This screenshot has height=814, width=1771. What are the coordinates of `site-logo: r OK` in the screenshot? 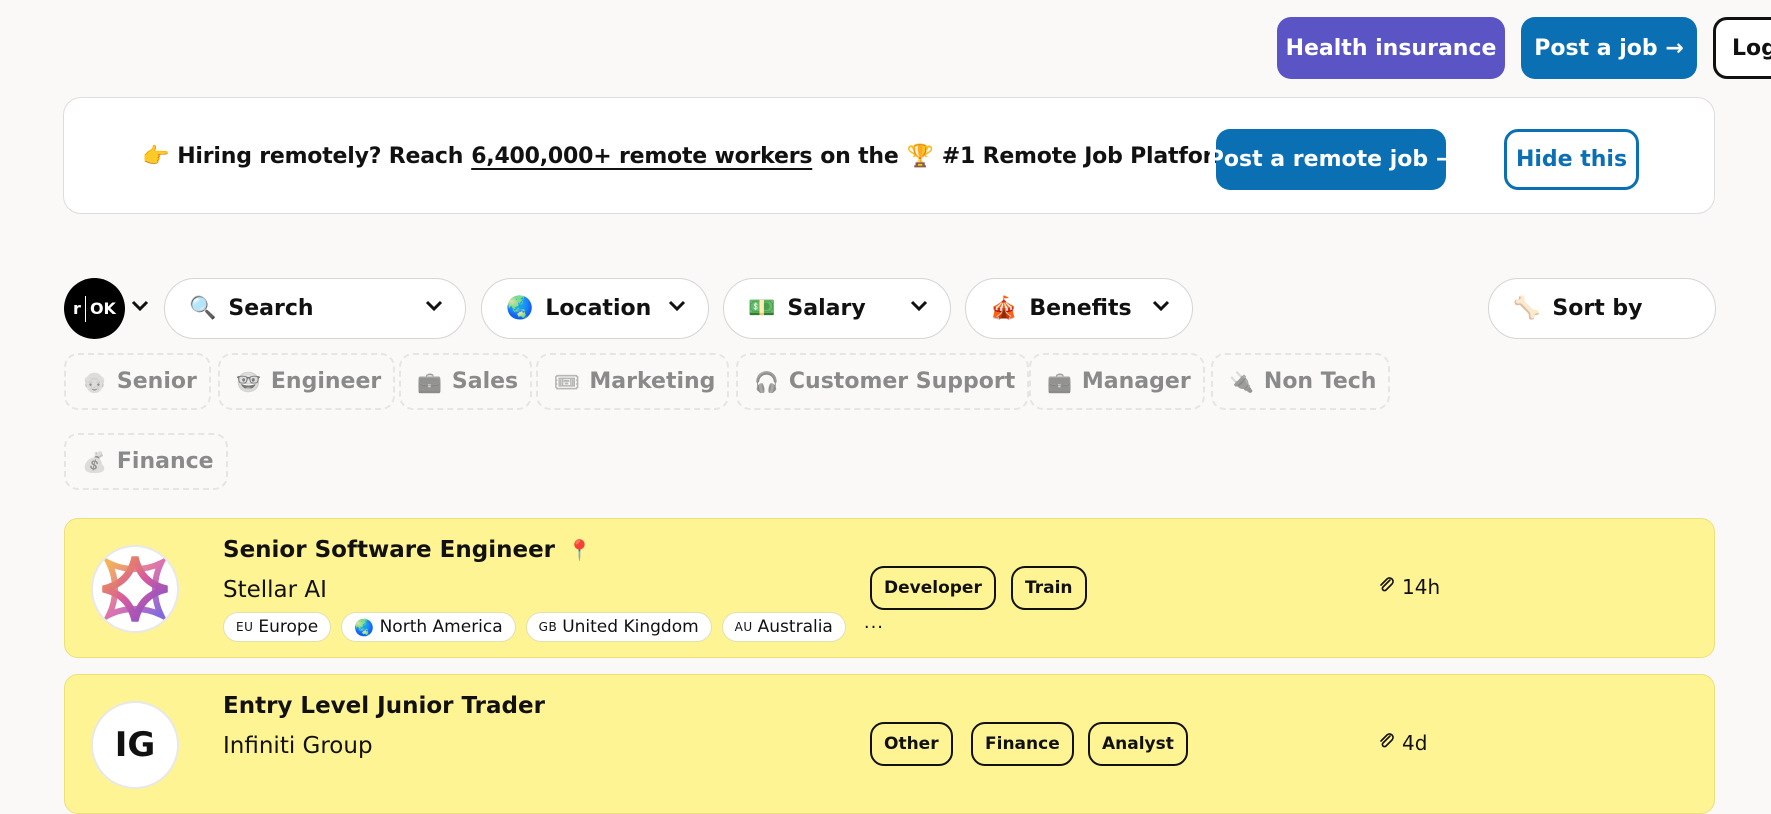 It's located at (94, 308).